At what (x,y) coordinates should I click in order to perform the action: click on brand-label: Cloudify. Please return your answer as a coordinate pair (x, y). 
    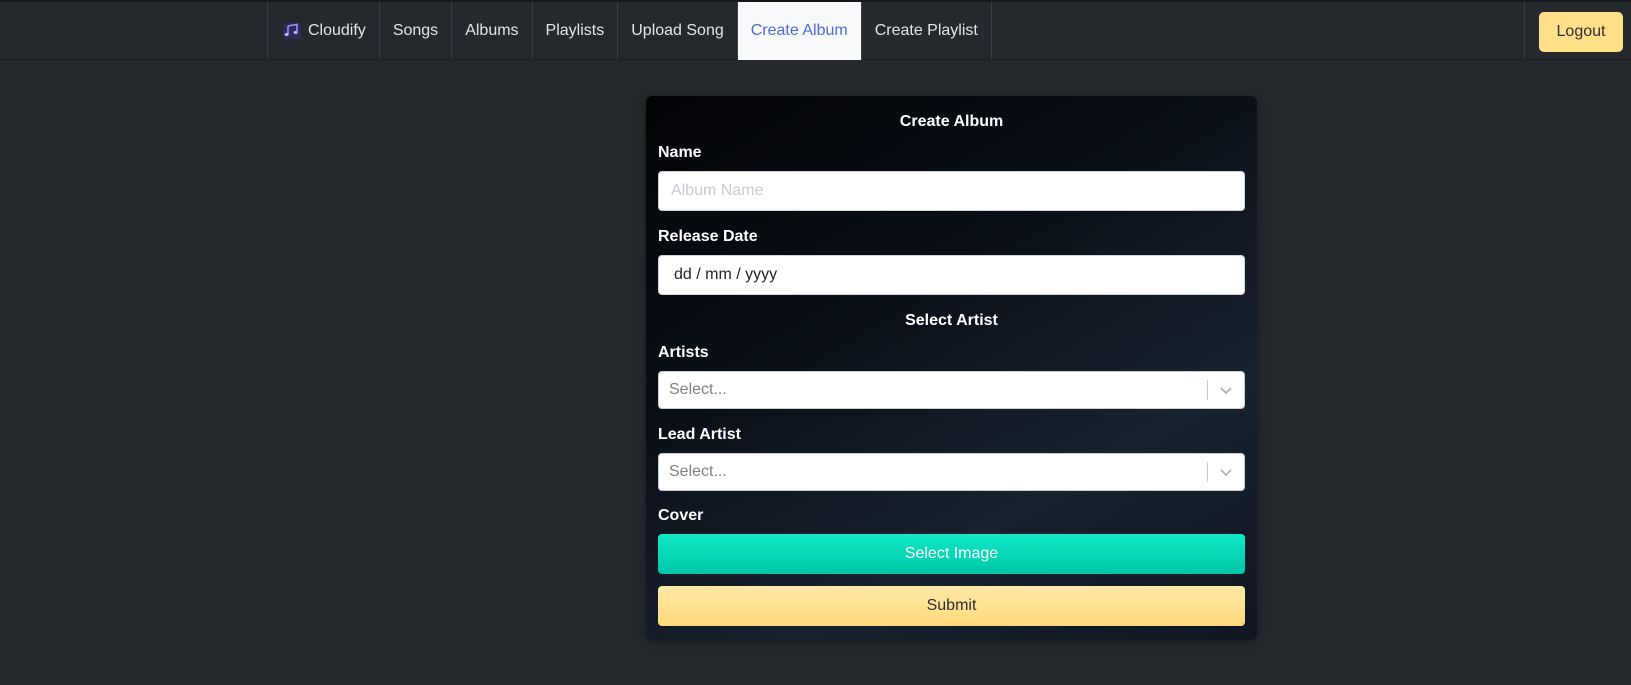
    Looking at the image, I should click on (337, 30).